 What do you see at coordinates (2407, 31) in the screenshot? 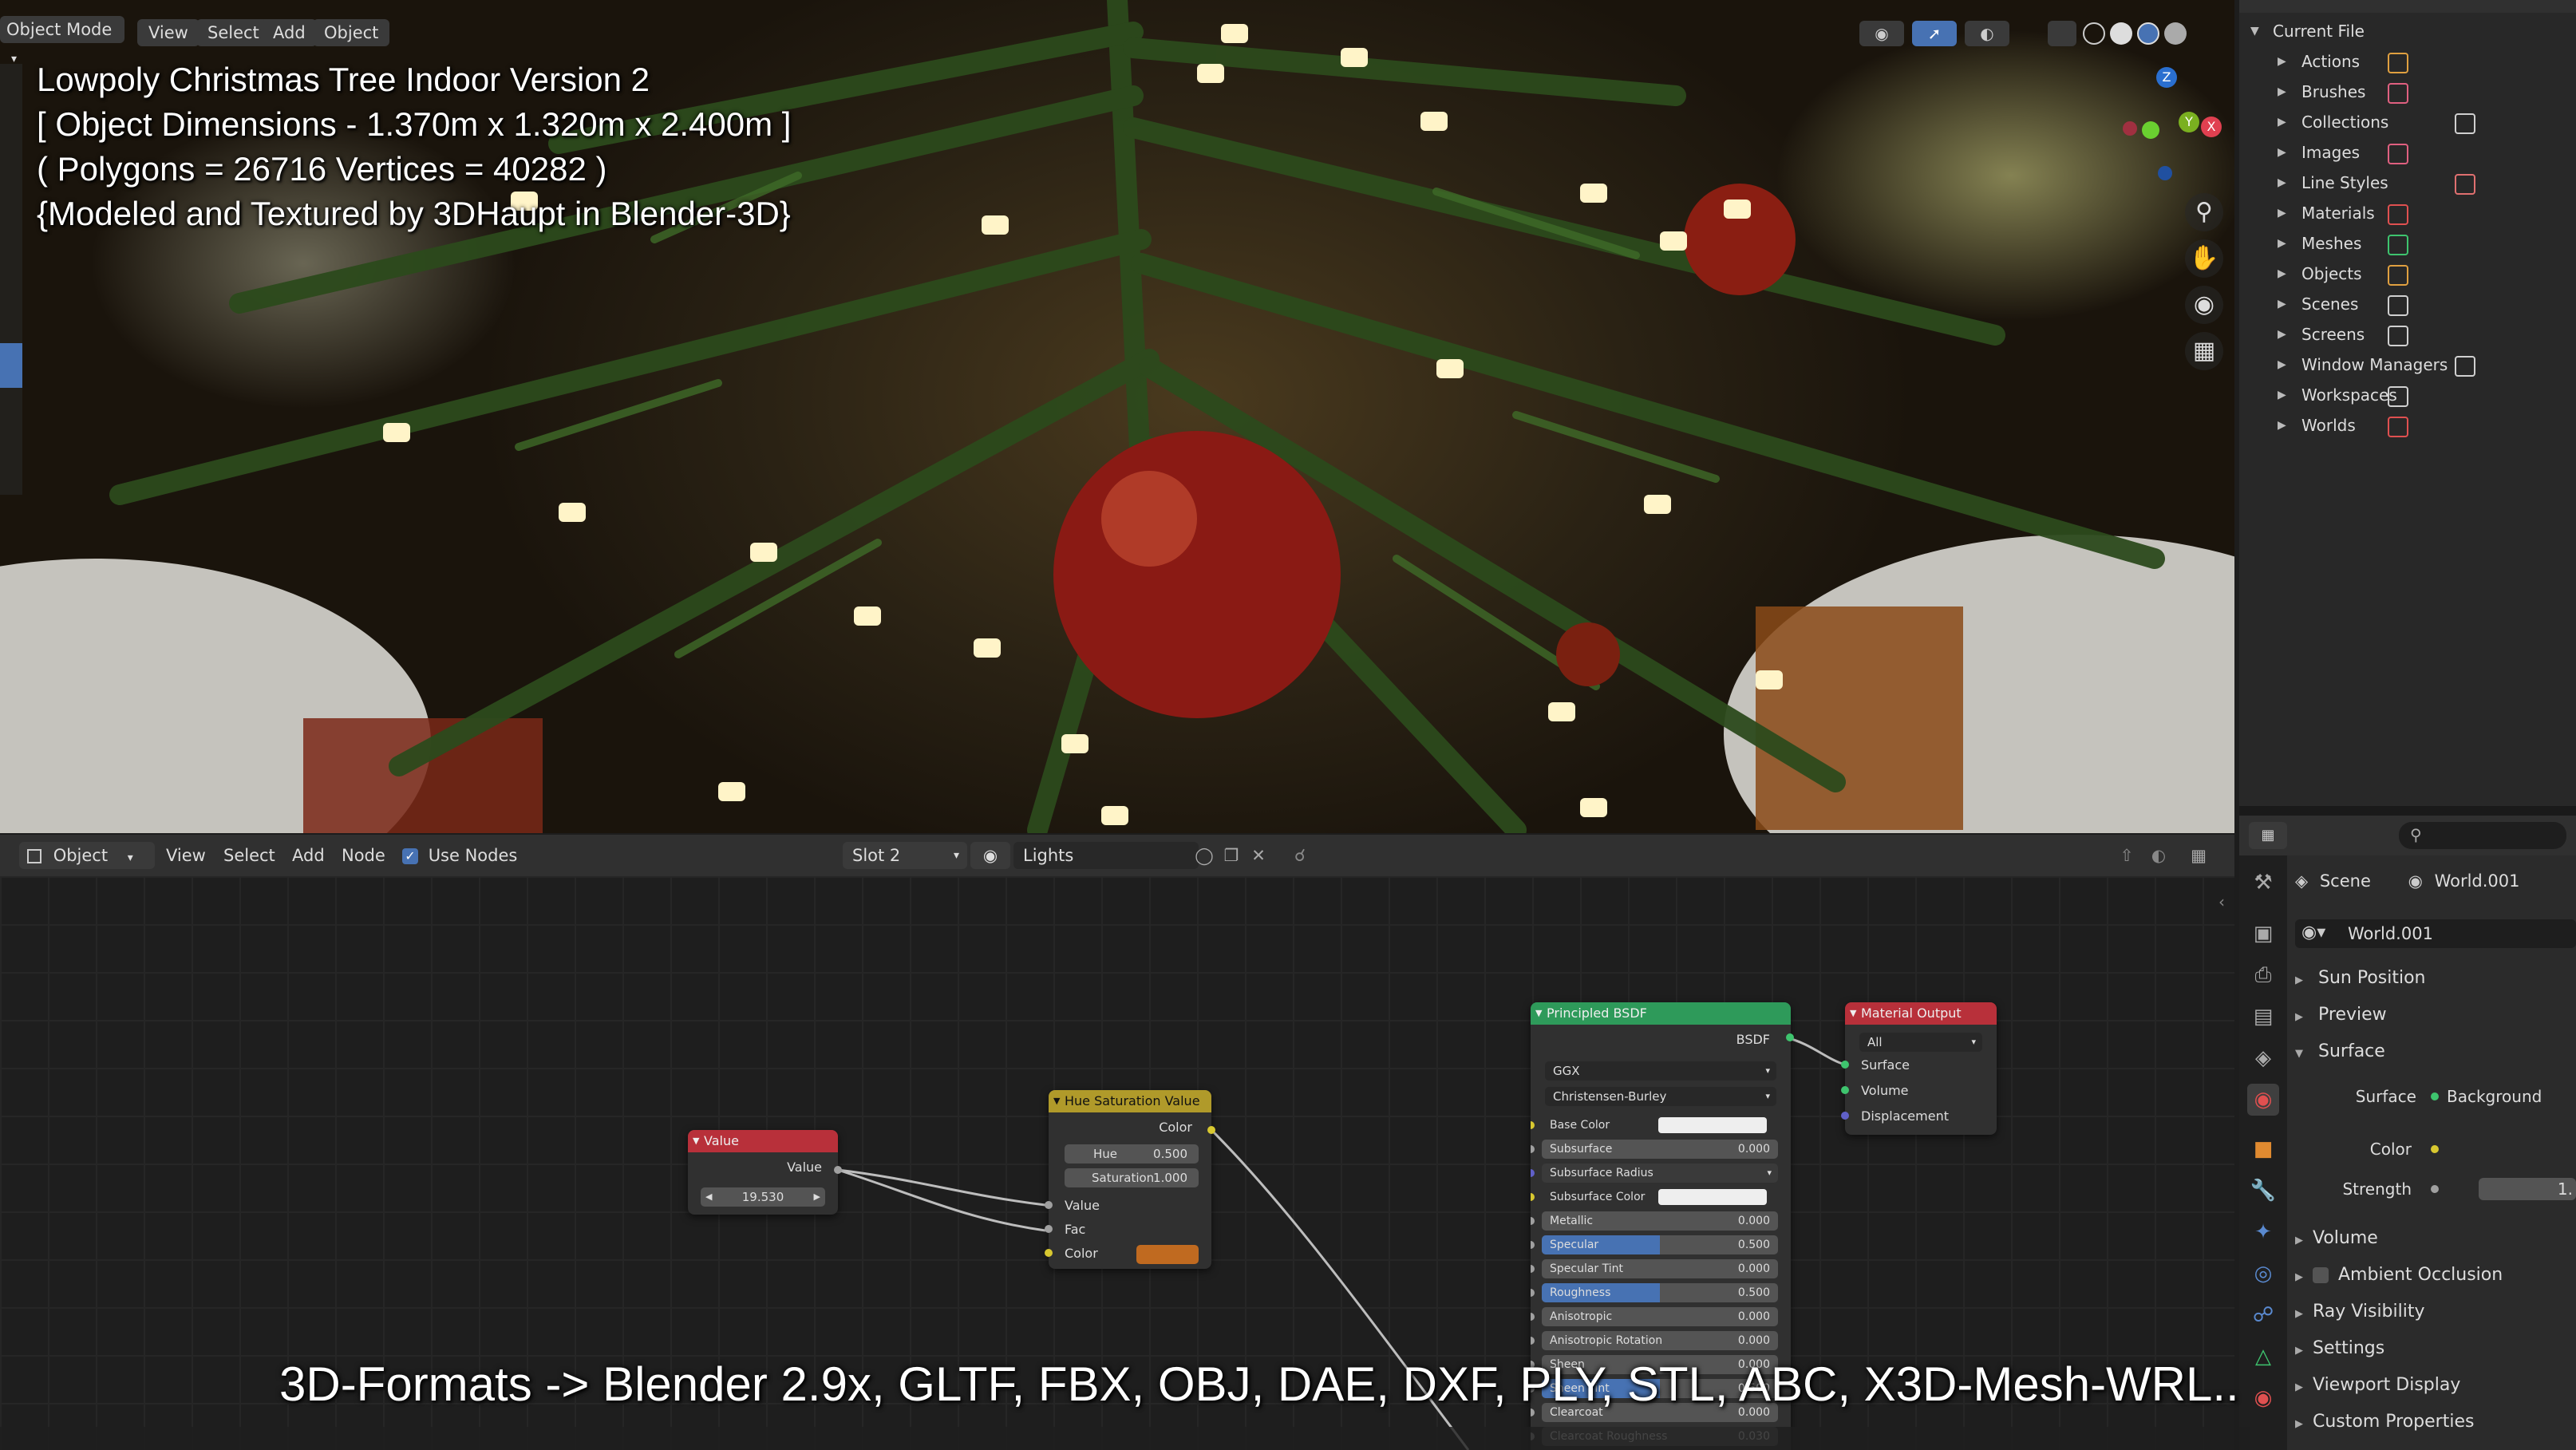
I see `outliner-root: ▼ Current File` at bounding box center [2407, 31].